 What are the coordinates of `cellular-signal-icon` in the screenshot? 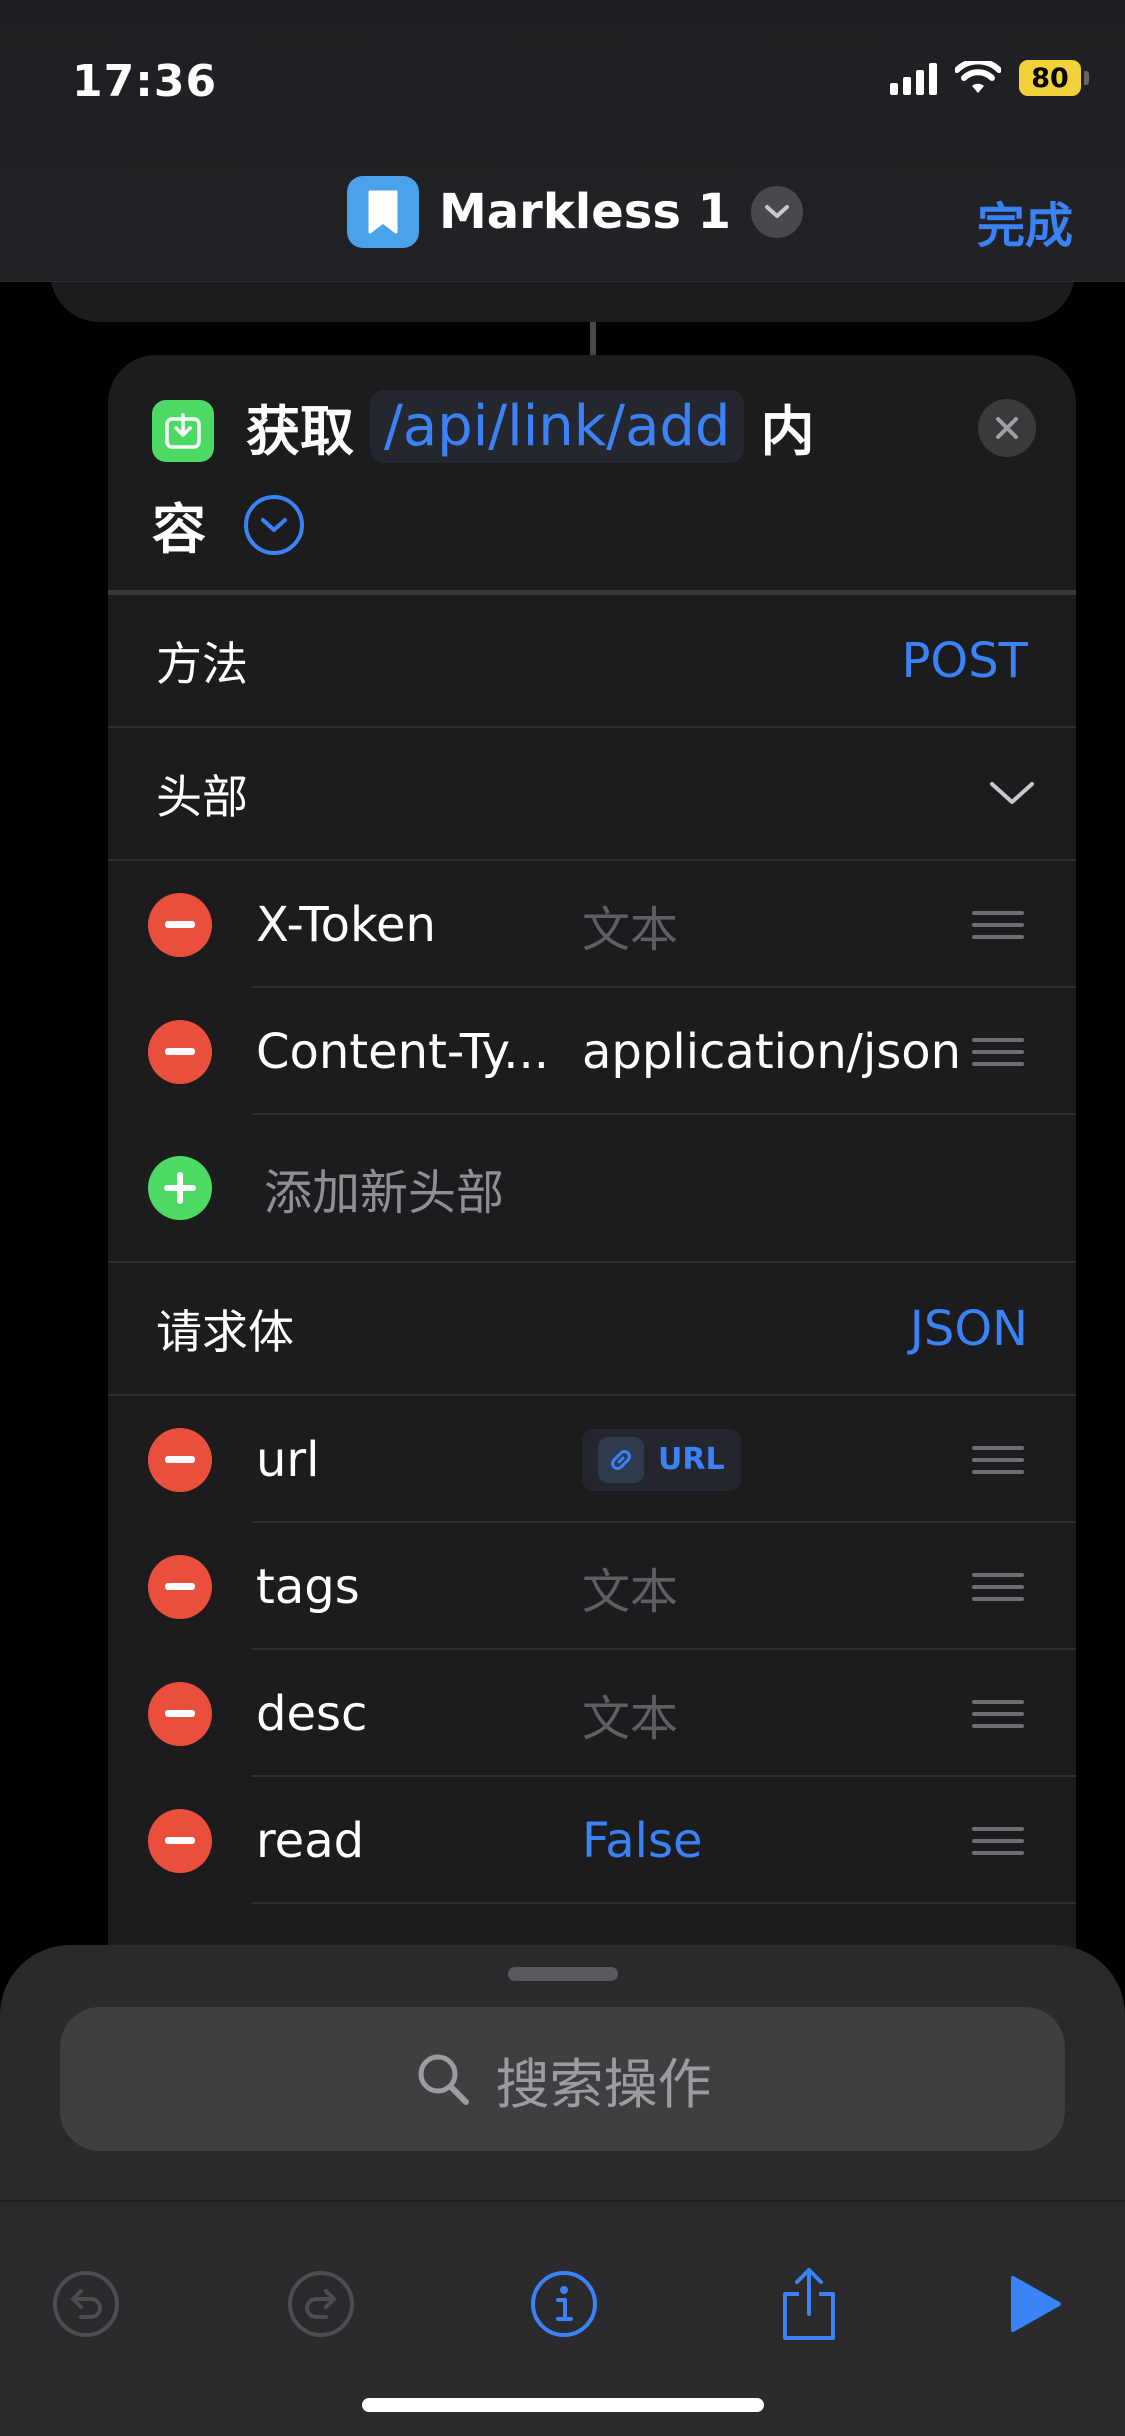 It's located at (913, 78).